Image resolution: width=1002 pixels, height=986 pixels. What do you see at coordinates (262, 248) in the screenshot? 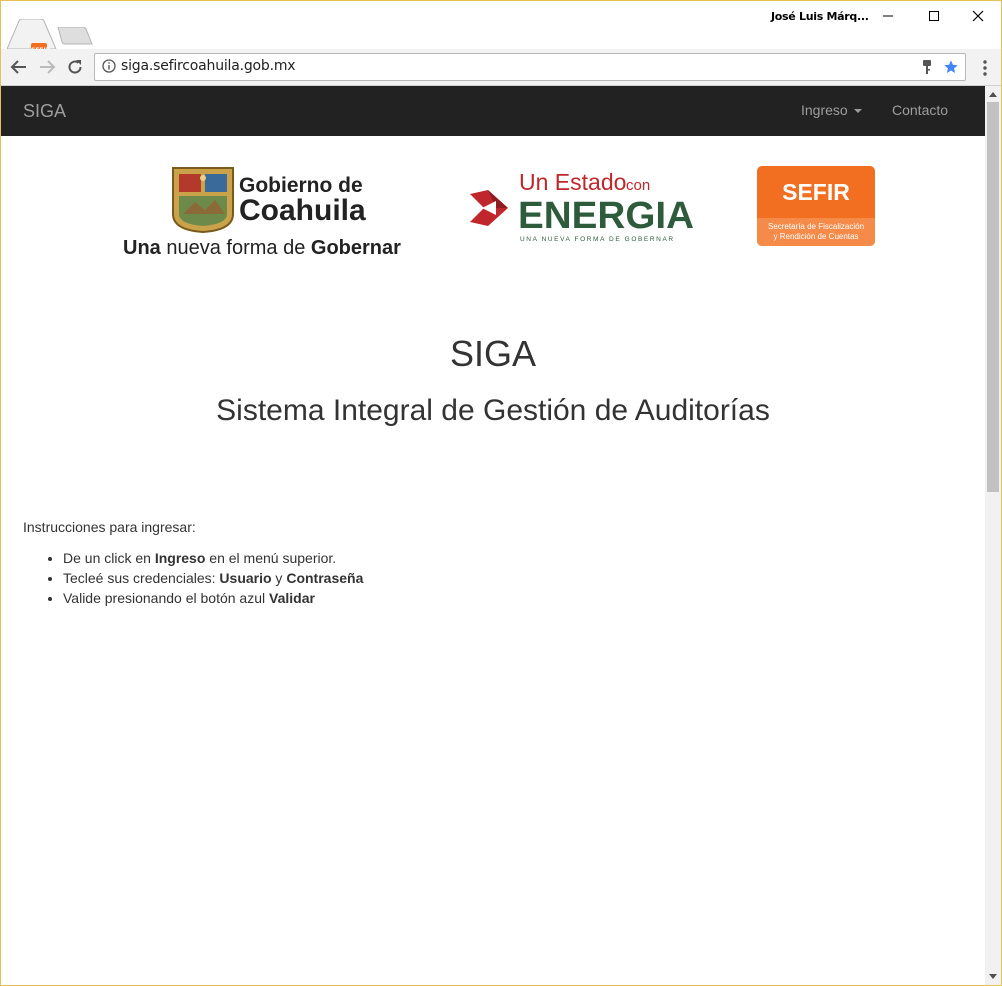
I see `coahuila-tagline: Una nueva forma de Gobernar` at bounding box center [262, 248].